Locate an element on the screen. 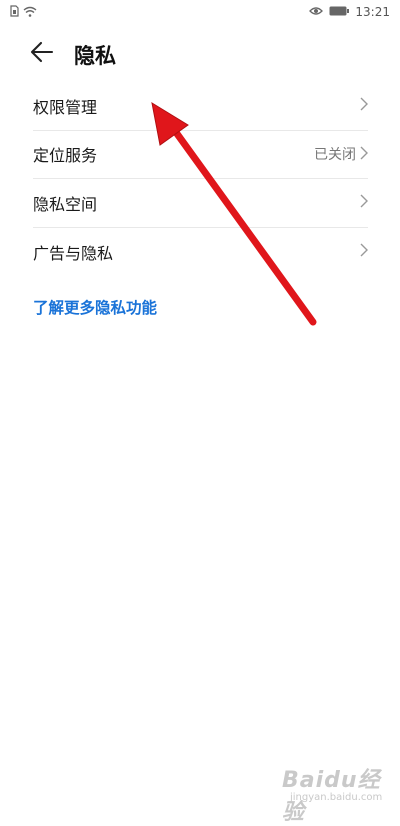 The width and height of the screenshot is (400, 826). back-arrow-icon is located at coordinates (45, 54).